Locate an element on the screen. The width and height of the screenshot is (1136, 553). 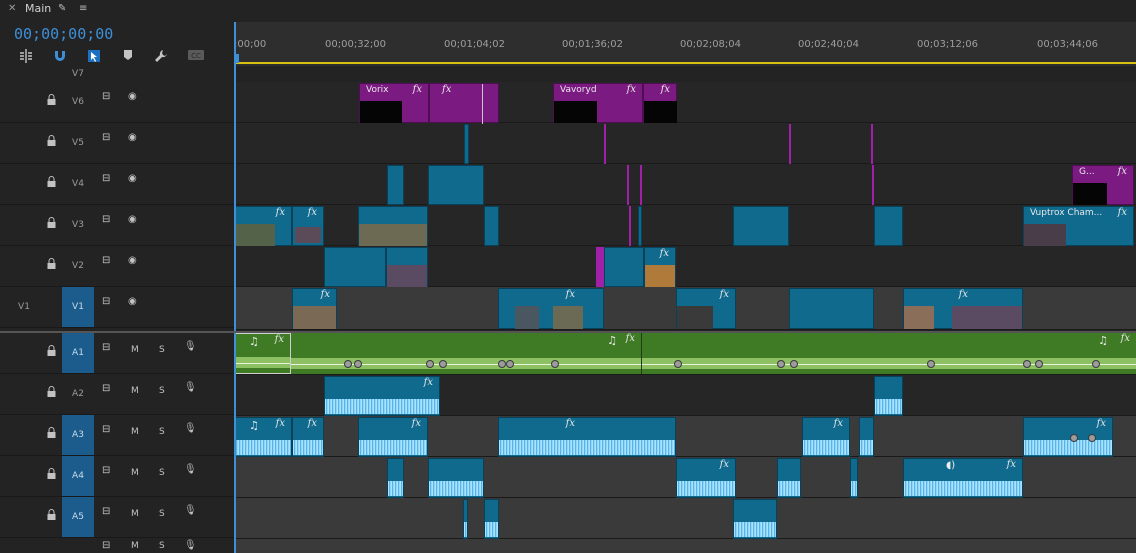
track-name: A5 is located at coordinates (78, 517).